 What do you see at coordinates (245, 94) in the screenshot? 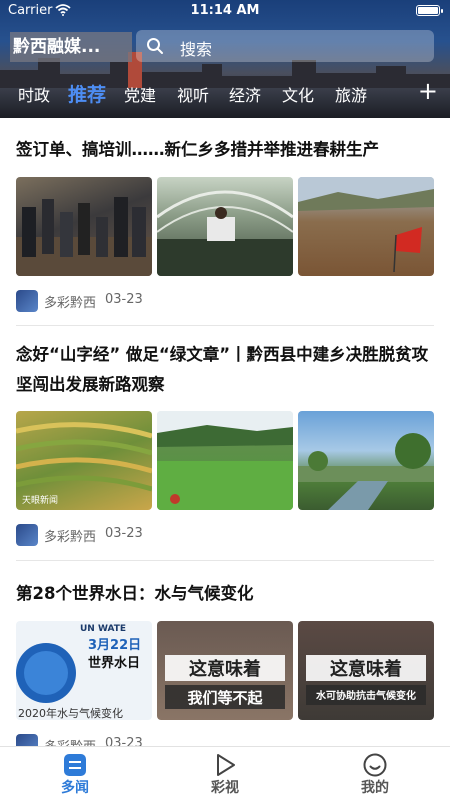
I see `tab-jingji: 经济` at bounding box center [245, 94].